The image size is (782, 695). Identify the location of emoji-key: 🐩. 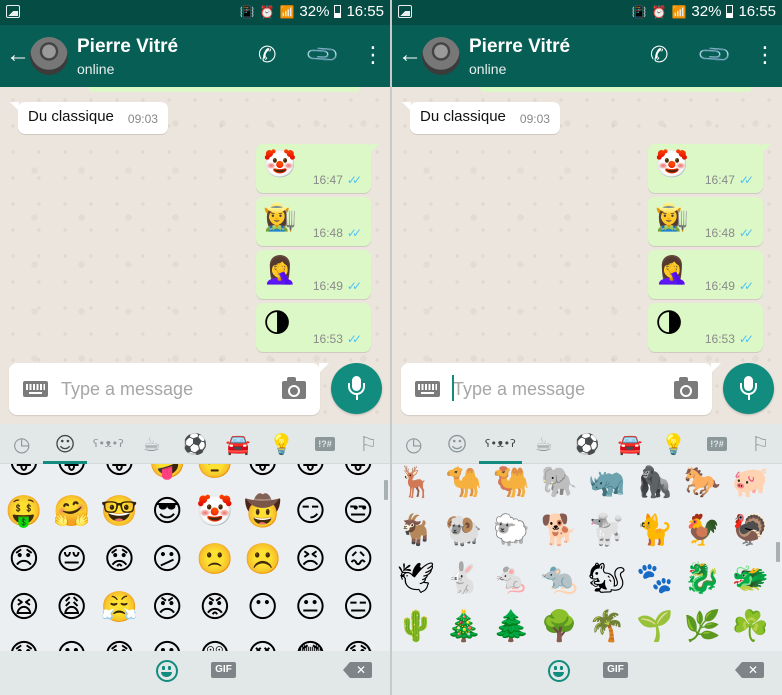
(607, 530).